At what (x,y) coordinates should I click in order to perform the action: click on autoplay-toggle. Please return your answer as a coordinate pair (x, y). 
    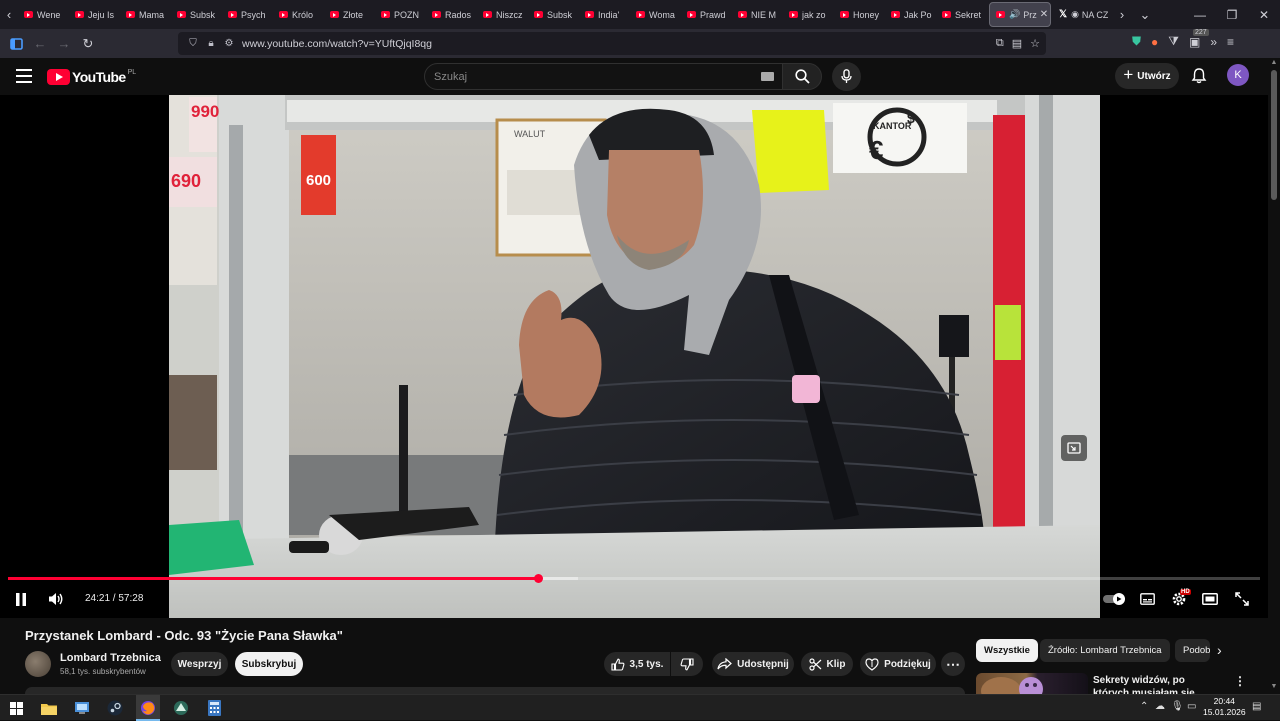
    Looking at the image, I should click on (1115, 599).